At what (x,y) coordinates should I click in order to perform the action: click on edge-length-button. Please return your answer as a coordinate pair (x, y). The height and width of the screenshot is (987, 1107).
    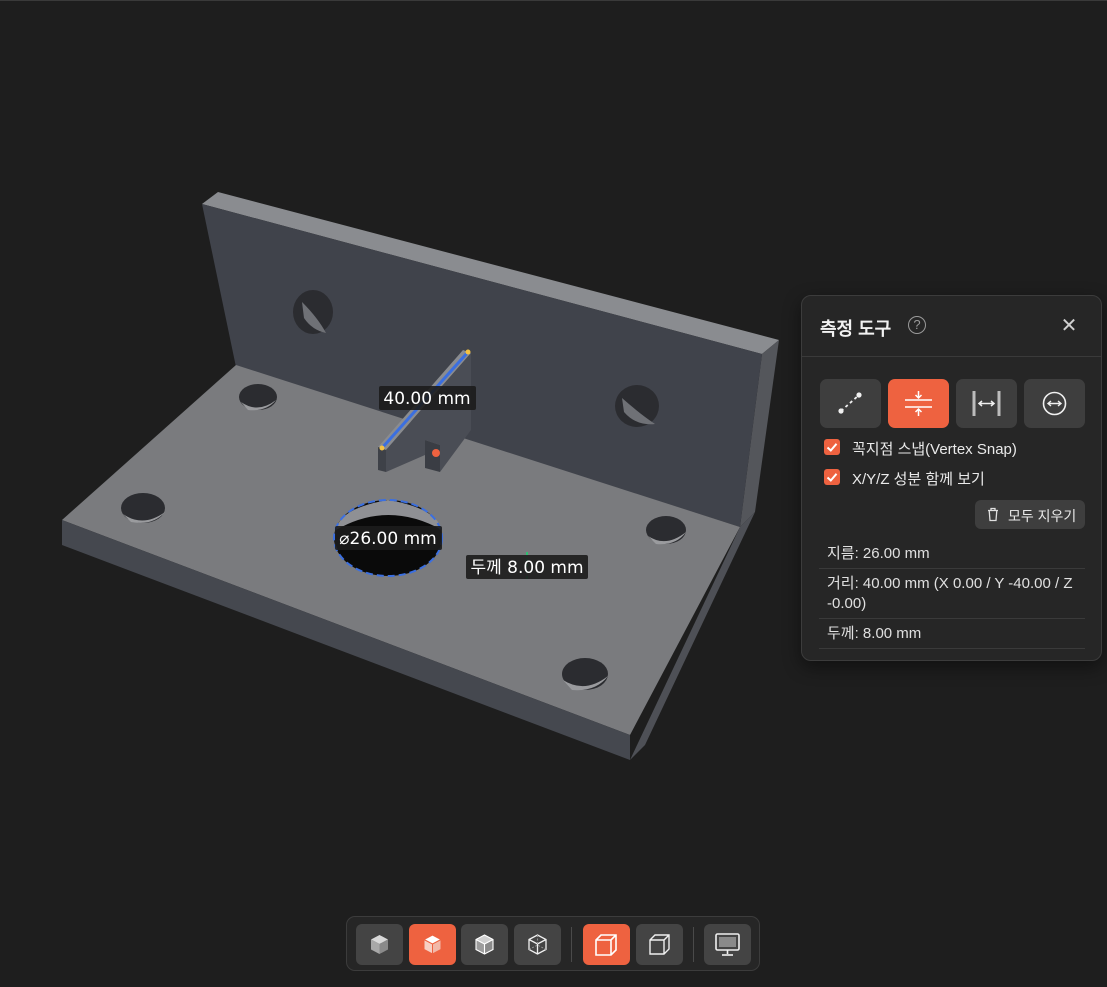
    Looking at the image, I should click on (986, 403).